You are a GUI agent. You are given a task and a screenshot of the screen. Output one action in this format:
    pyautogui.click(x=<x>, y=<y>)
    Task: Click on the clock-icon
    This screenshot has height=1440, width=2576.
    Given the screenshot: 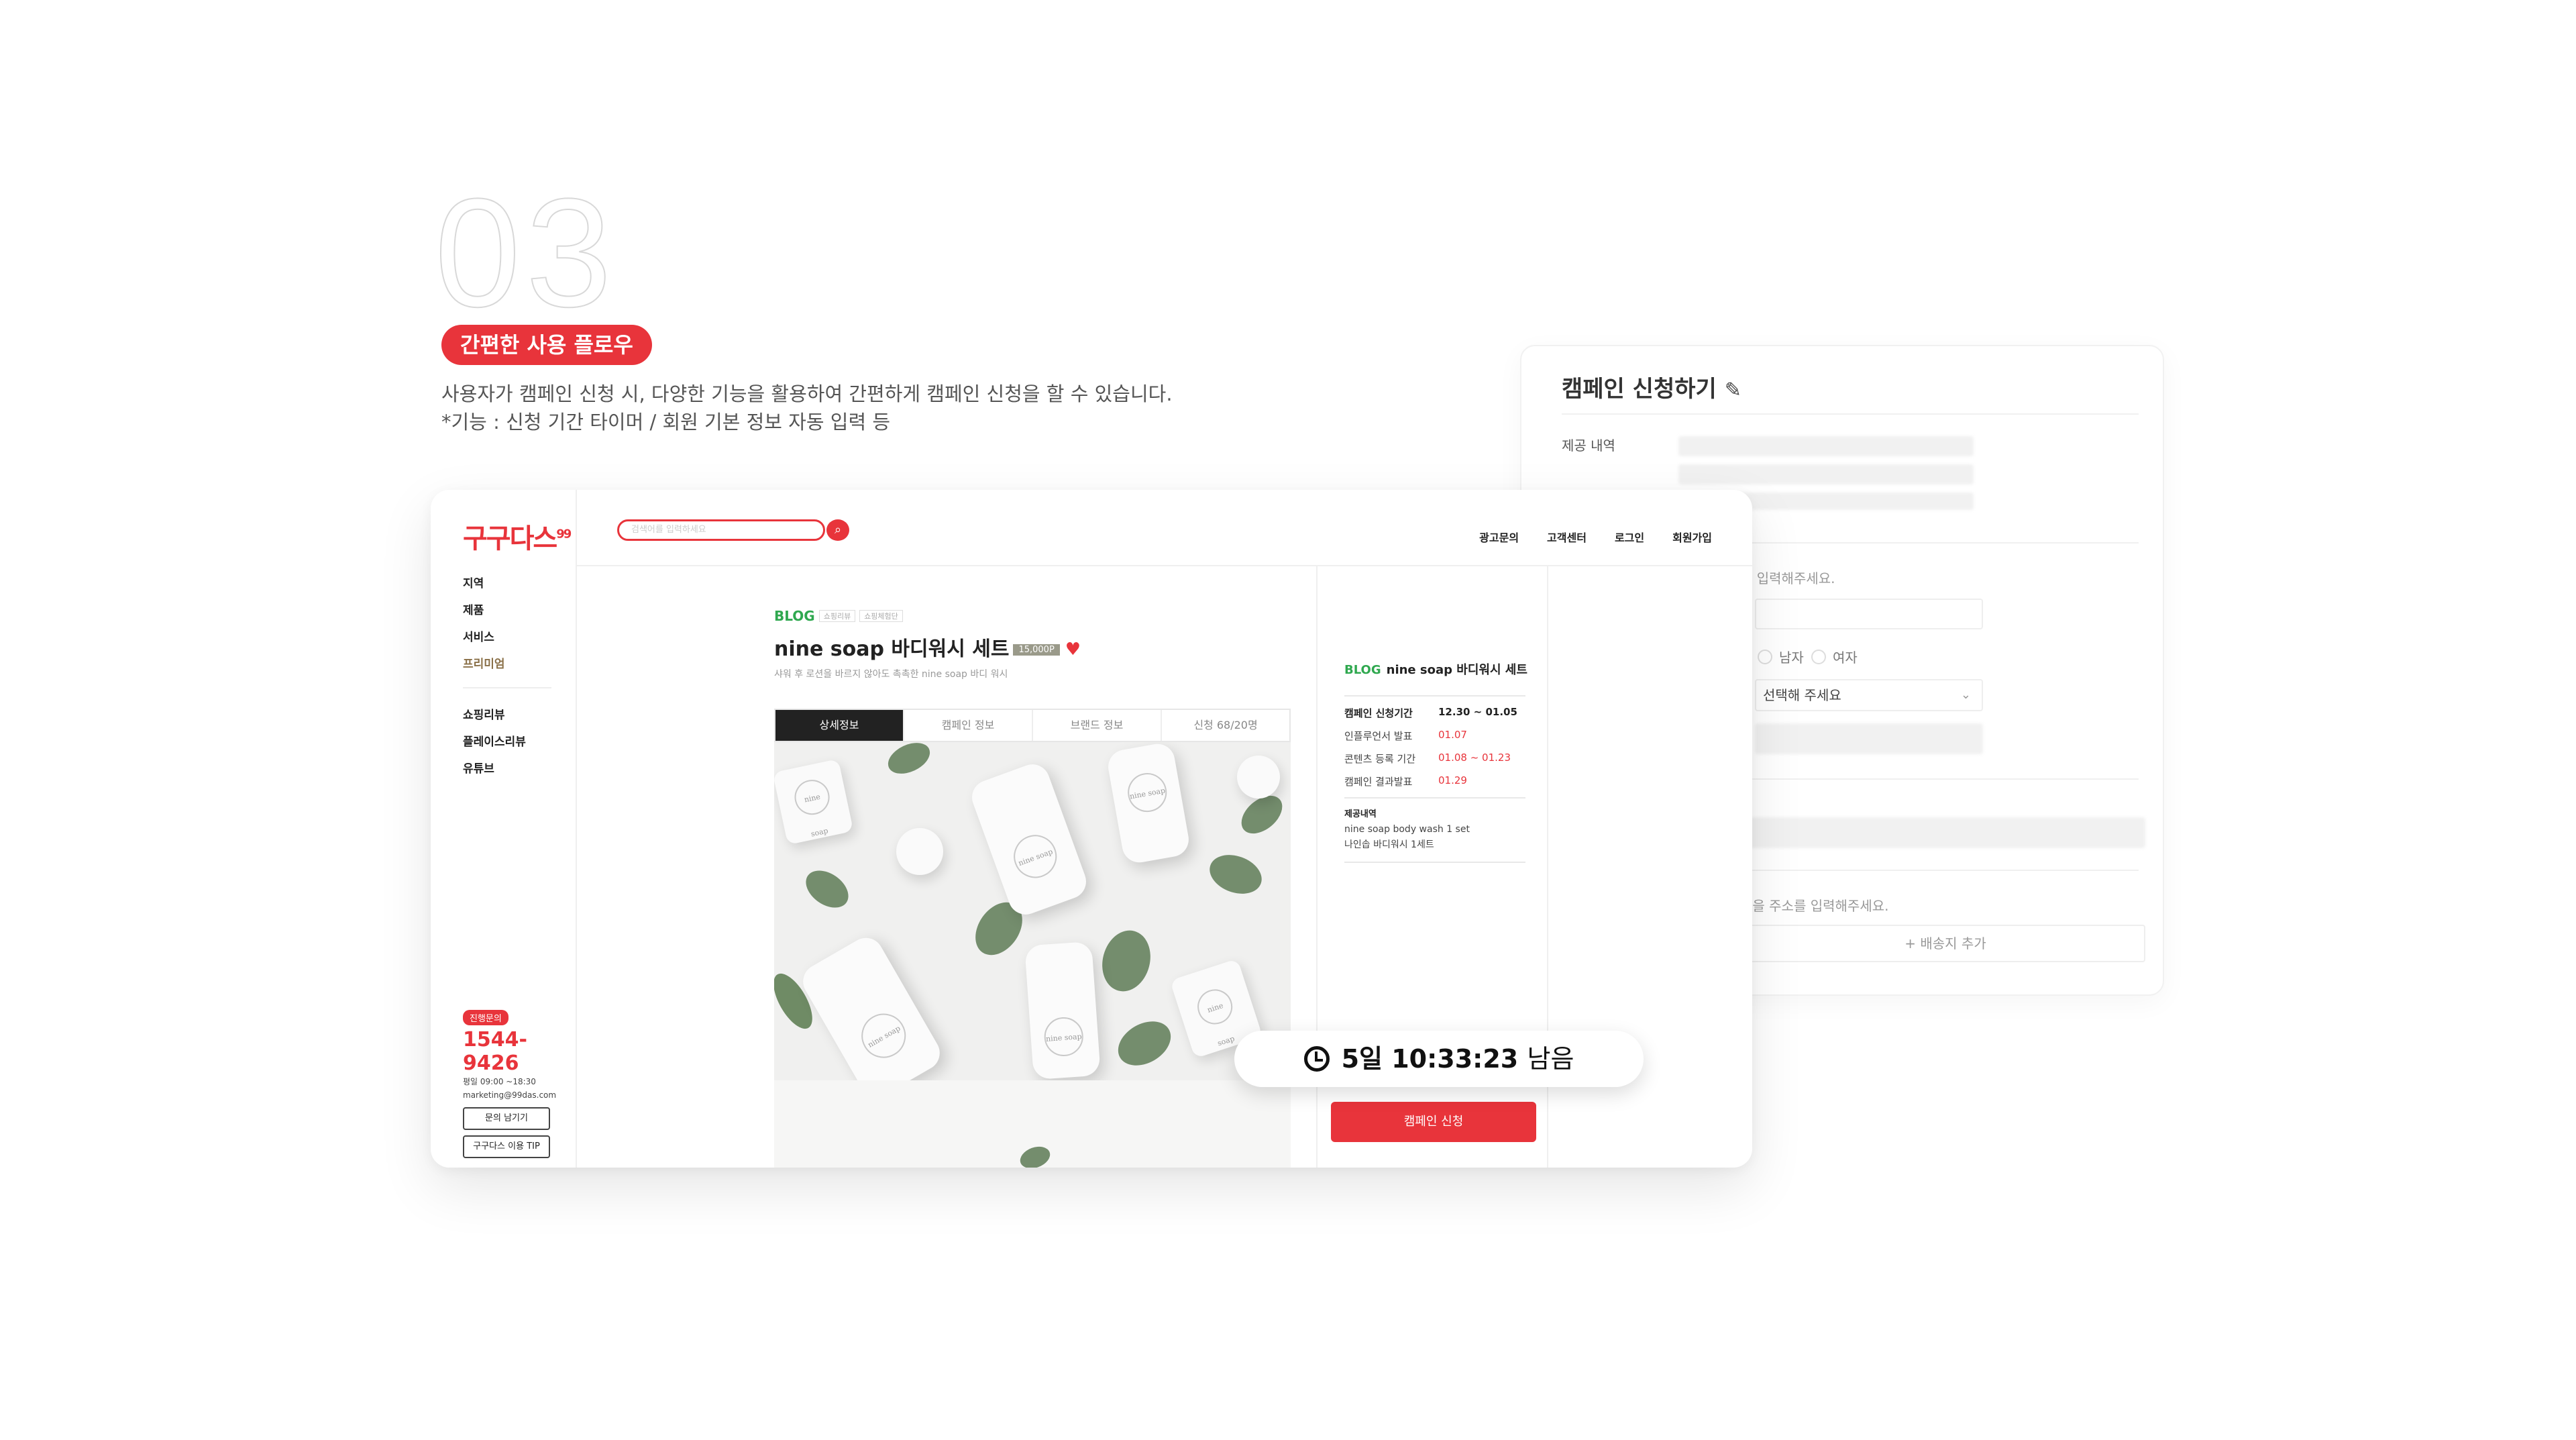 What is the action you would take?
    pyautogui.click(x=1316, y=1059)
    